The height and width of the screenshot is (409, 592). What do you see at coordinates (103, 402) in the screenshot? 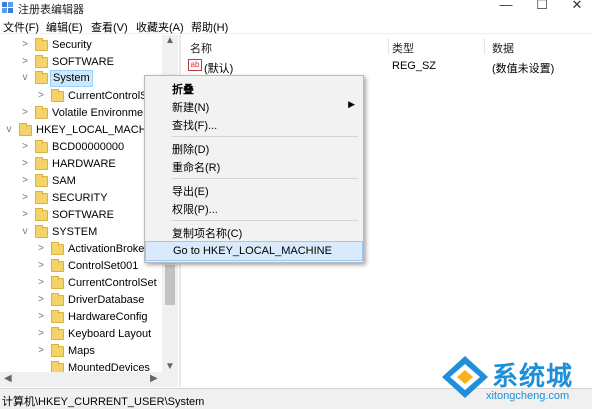
I see `status-path: 计算机\HKEY_CURRENT_USER\System` at bounding box center [103, 402].